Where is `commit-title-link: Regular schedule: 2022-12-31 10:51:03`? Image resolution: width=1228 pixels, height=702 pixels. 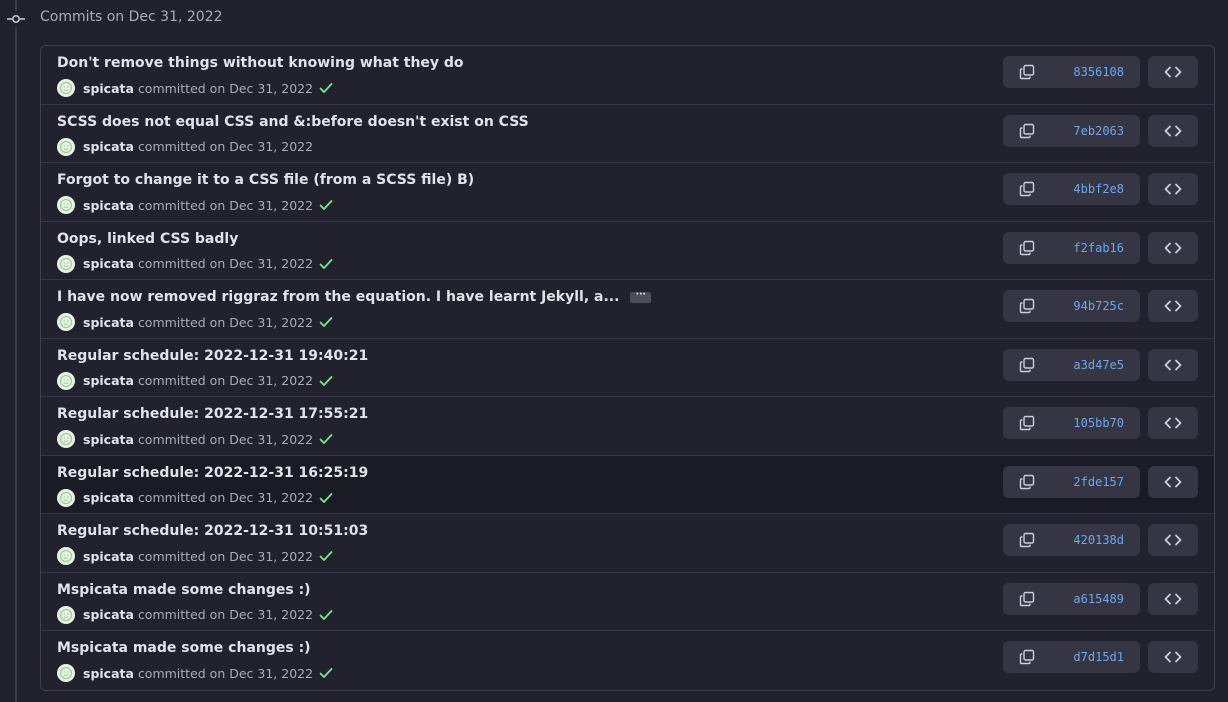 commit-title-link: Regular schedule: 2022-12-31 10:51:03 is located at coordinates (212, 531).